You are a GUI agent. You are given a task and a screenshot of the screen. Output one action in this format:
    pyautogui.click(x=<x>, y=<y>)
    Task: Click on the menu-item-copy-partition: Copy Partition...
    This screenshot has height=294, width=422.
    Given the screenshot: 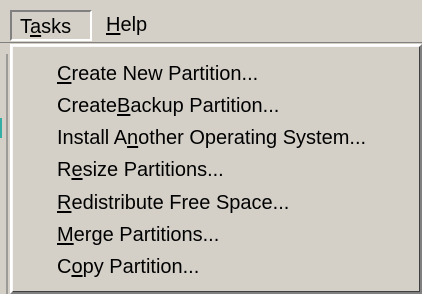 What is the action you would take?
    pyautogui.click(x=128, y=267)
    